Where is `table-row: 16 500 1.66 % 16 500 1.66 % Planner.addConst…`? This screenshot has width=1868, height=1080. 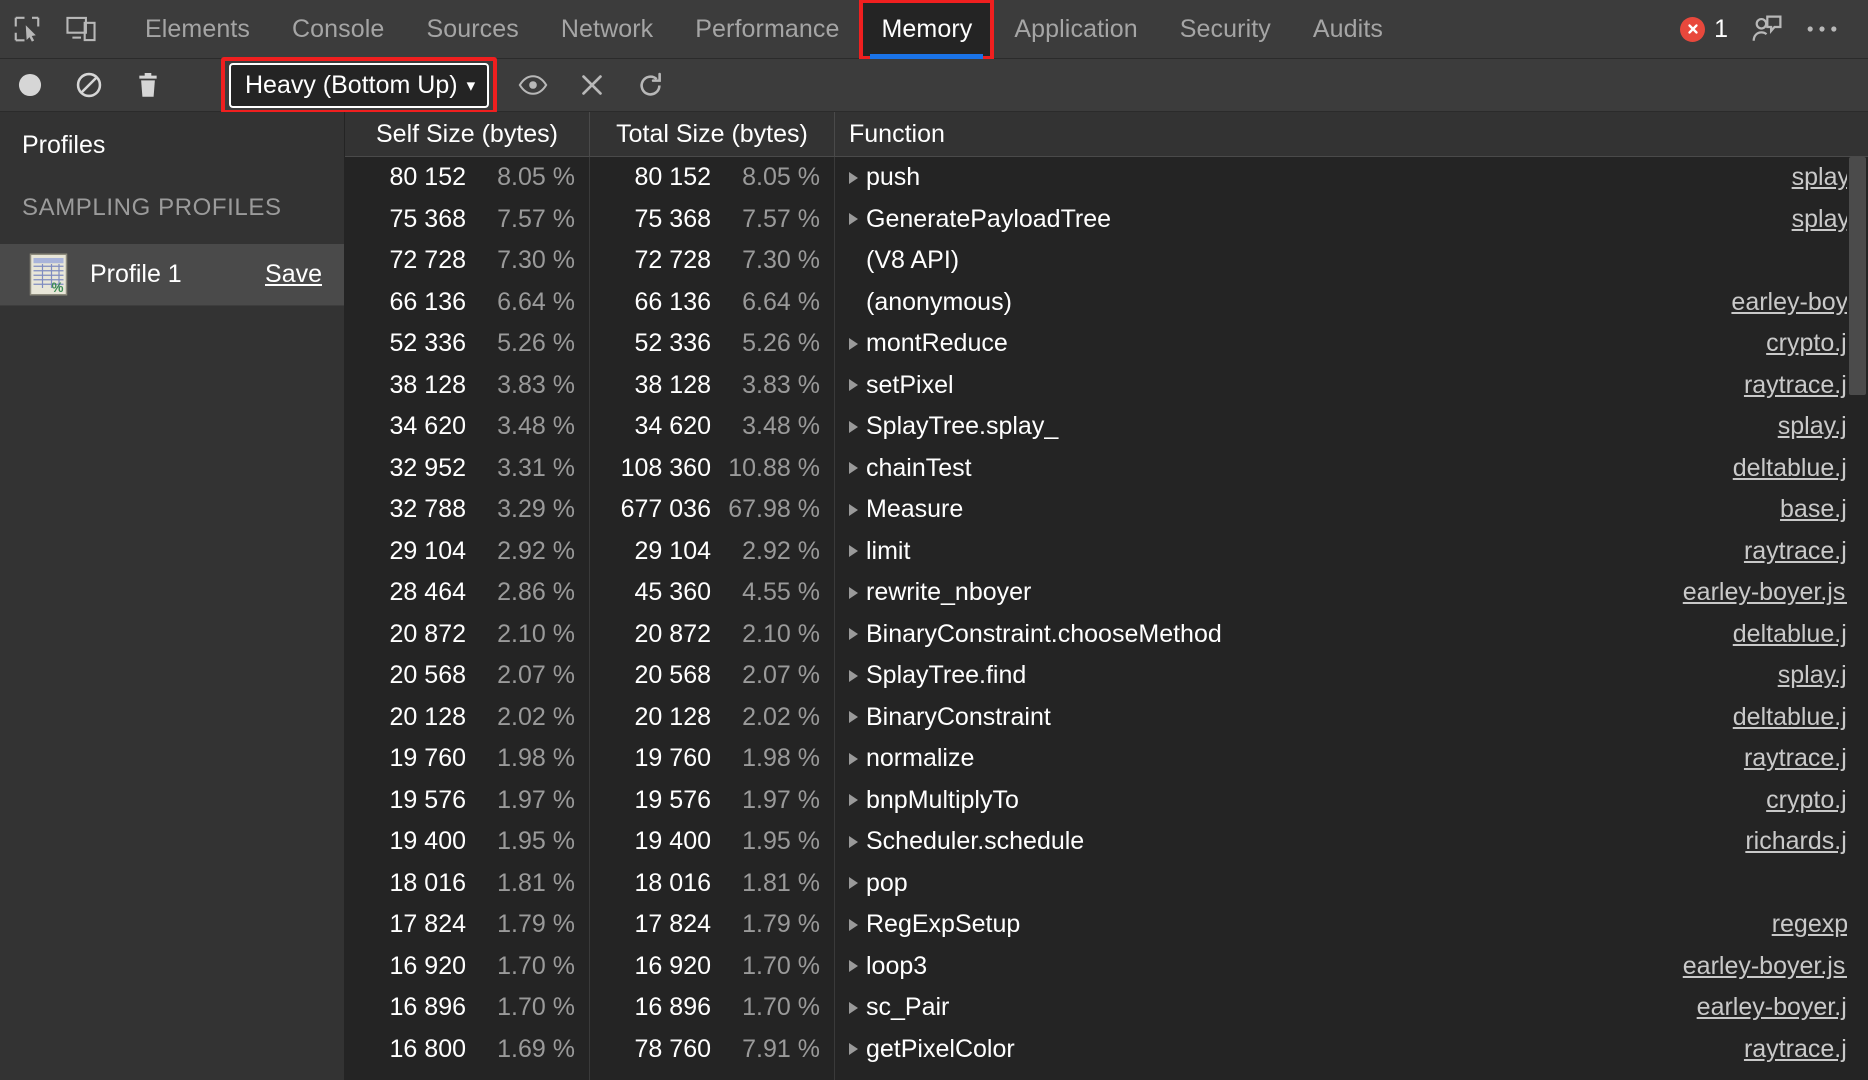
table-row: 16 500 1.66 % 16 500 1.66 % Planner.addConst… is located at coordinates (1106, 1075).